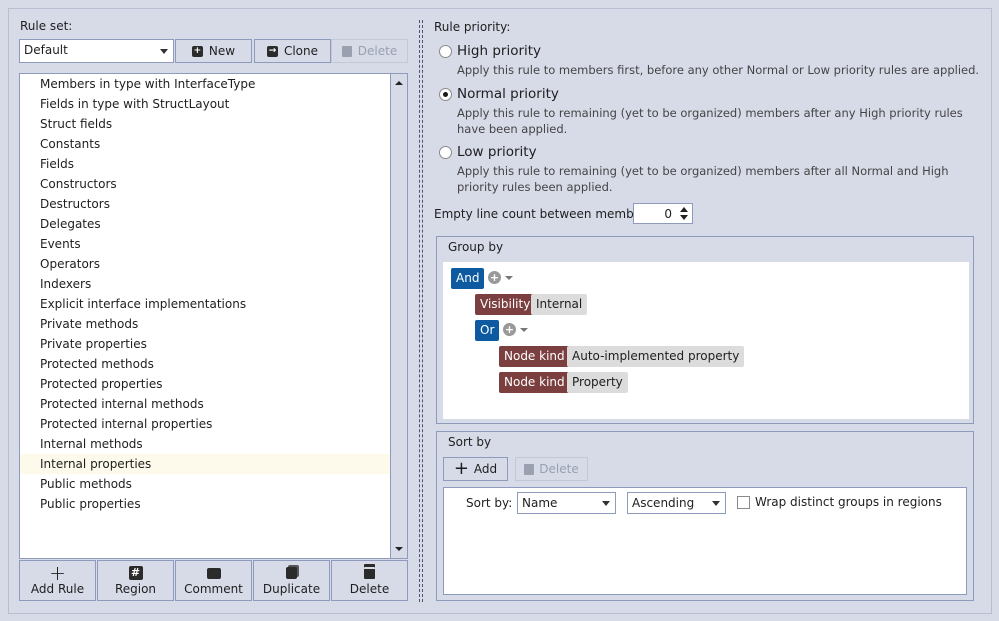 This screenshot has width=999, height=621. I want to click on high-priority-radio, so click(445, 51).